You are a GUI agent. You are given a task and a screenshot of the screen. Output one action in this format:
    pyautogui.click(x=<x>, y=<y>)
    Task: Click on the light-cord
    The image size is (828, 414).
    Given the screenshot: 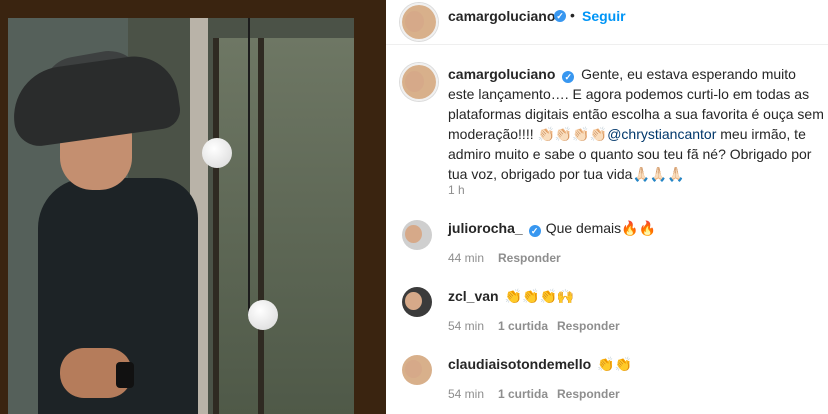 What is the action you would take?
    pyautogui.click(x=249, y=168)
    